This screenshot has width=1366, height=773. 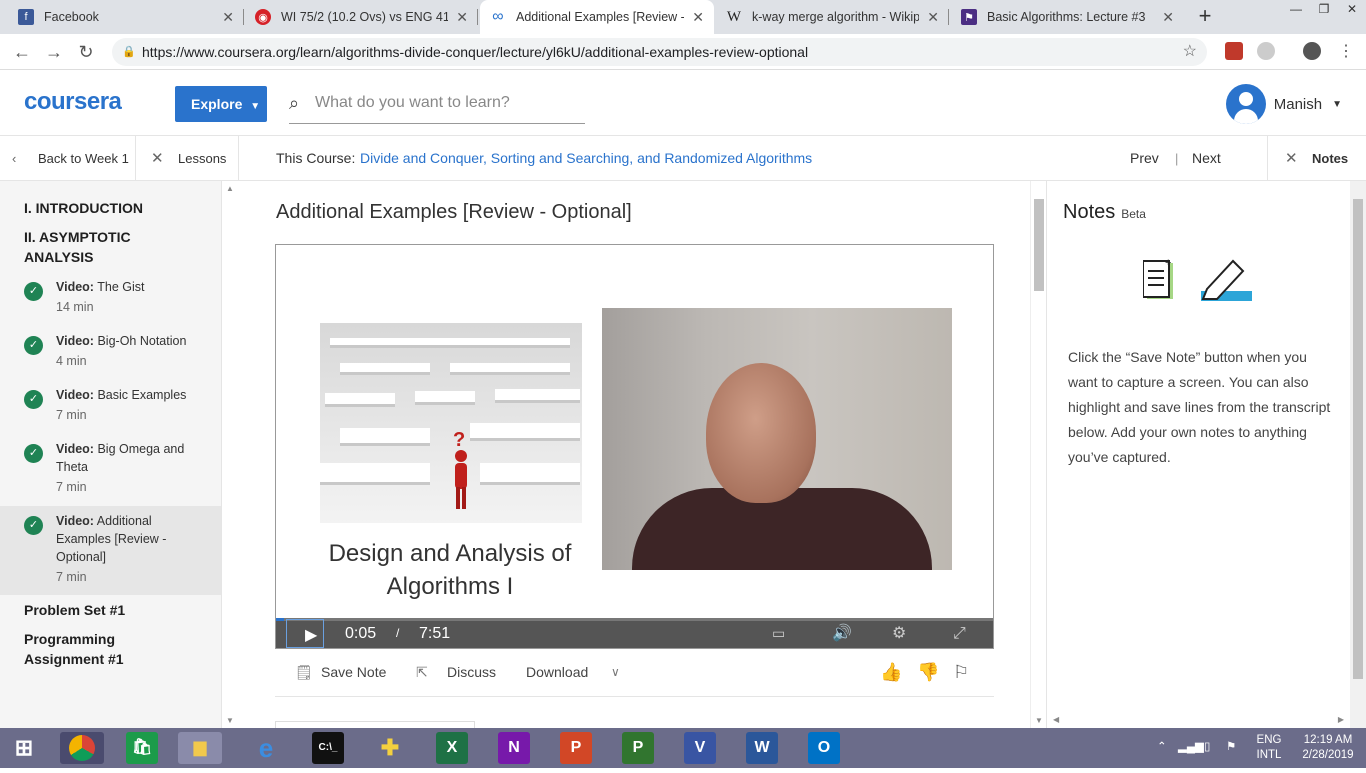 What do you see at coordinates (1324, 10) in the screenshot?
I see `restore-icon: ❐` at bounding box center [1324, 10].